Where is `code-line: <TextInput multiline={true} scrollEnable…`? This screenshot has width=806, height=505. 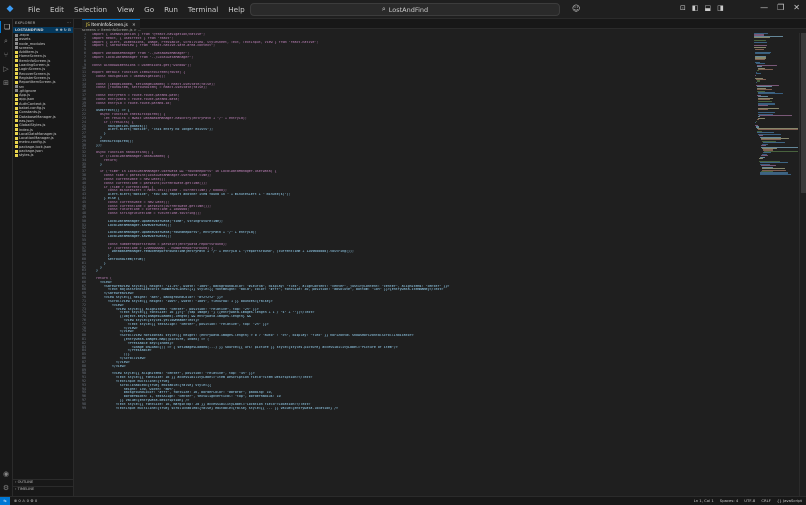 code-line: <TextInput multiline={true} scrollEnable… is located at coordinates (422, 409).